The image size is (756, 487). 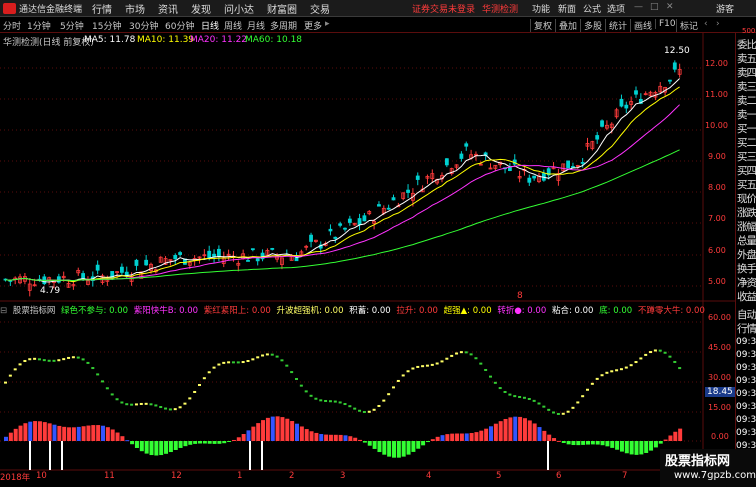 I want to click on menu-item-wenxiaoda: 问小达, so click(x=239, y=8).